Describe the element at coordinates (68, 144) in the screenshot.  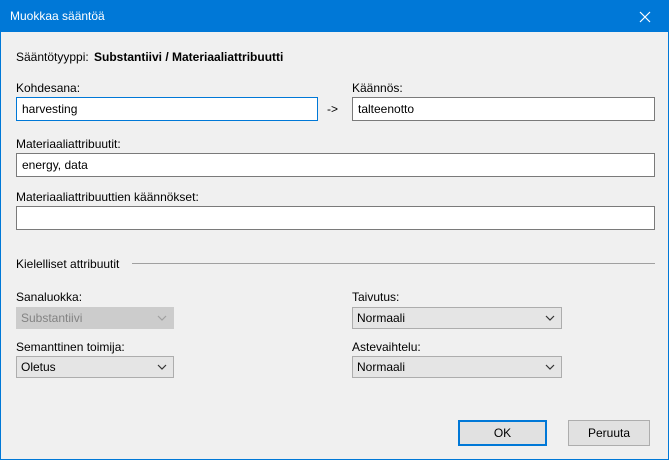
I see `material-attributes-label: Materiaaliattribuutit:` at that location.